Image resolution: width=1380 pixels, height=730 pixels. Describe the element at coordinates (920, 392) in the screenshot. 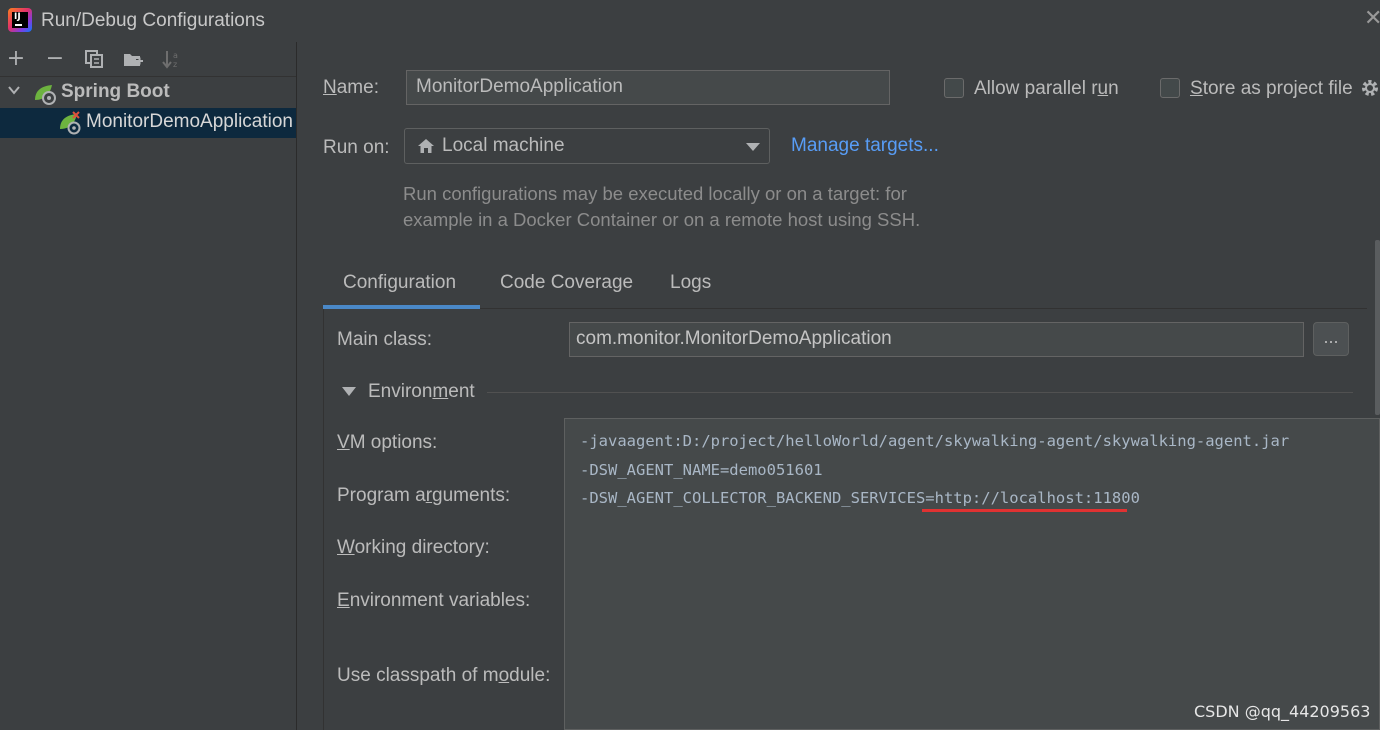

I see `environment-divider` at that location.